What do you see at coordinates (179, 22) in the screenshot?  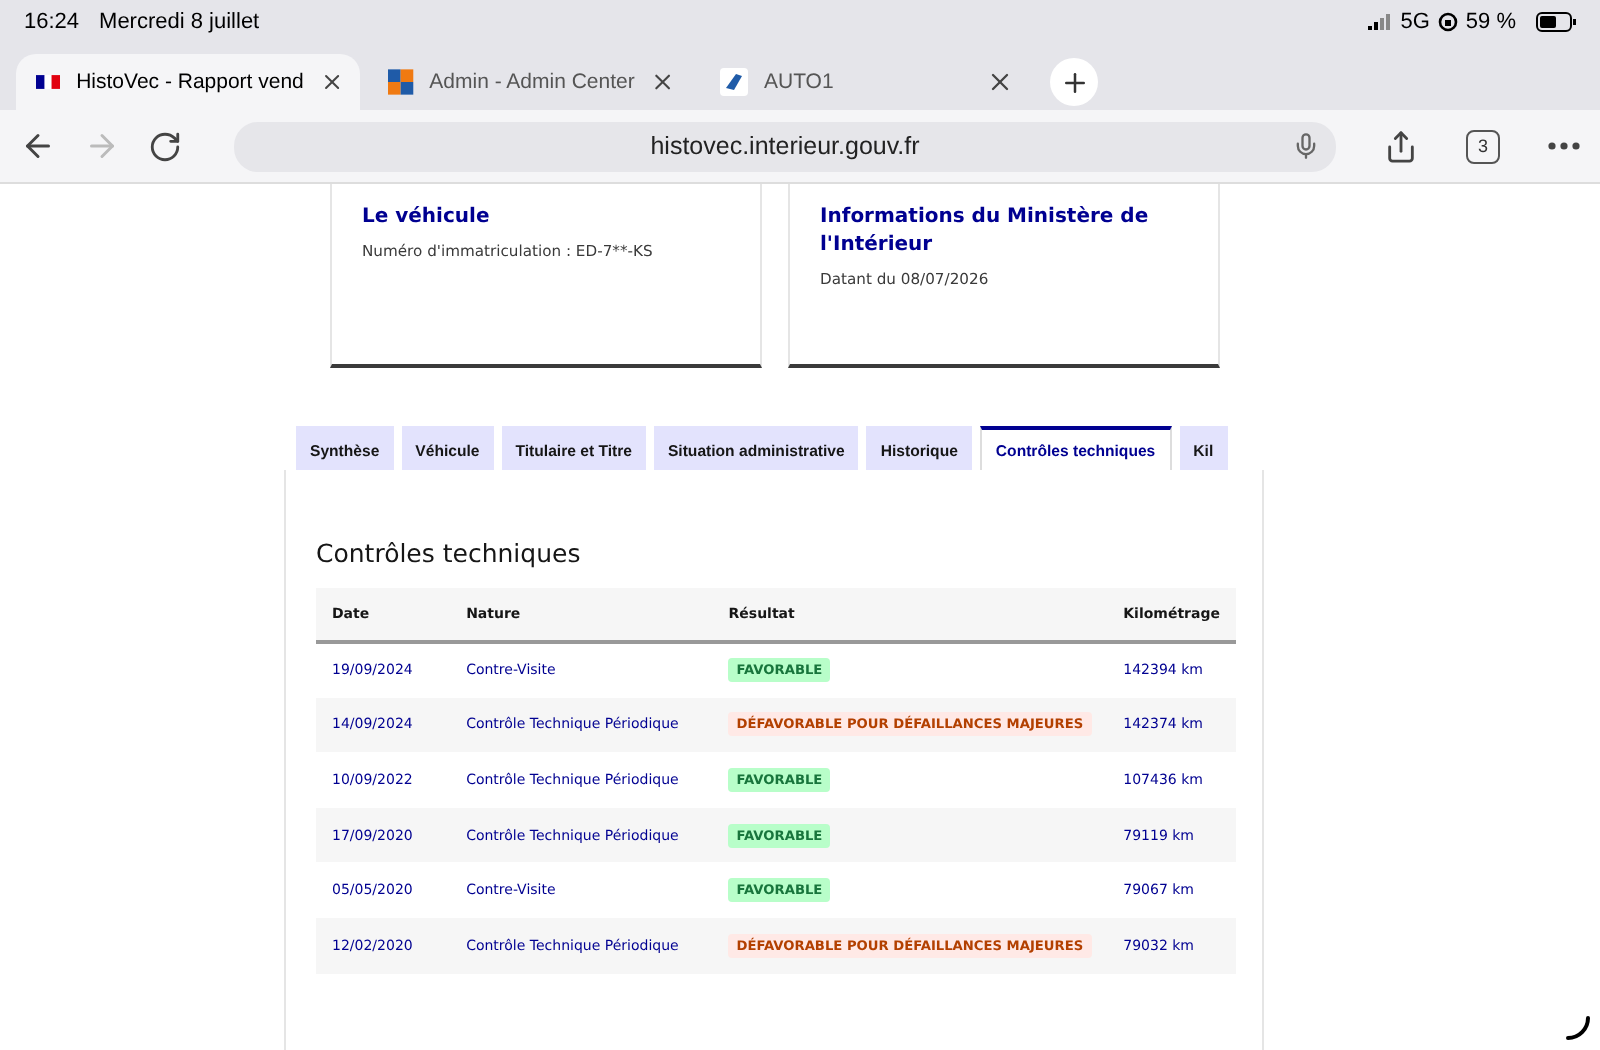 I see `date-text: Mercredi 8 juillet` at bounding box center [179, 22].